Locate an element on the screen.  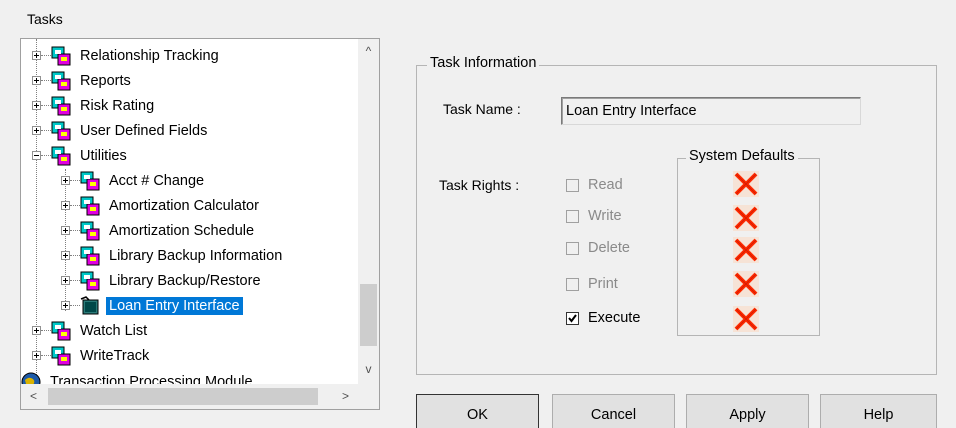
print-default-x-icon is located at coordinates (746, 284).